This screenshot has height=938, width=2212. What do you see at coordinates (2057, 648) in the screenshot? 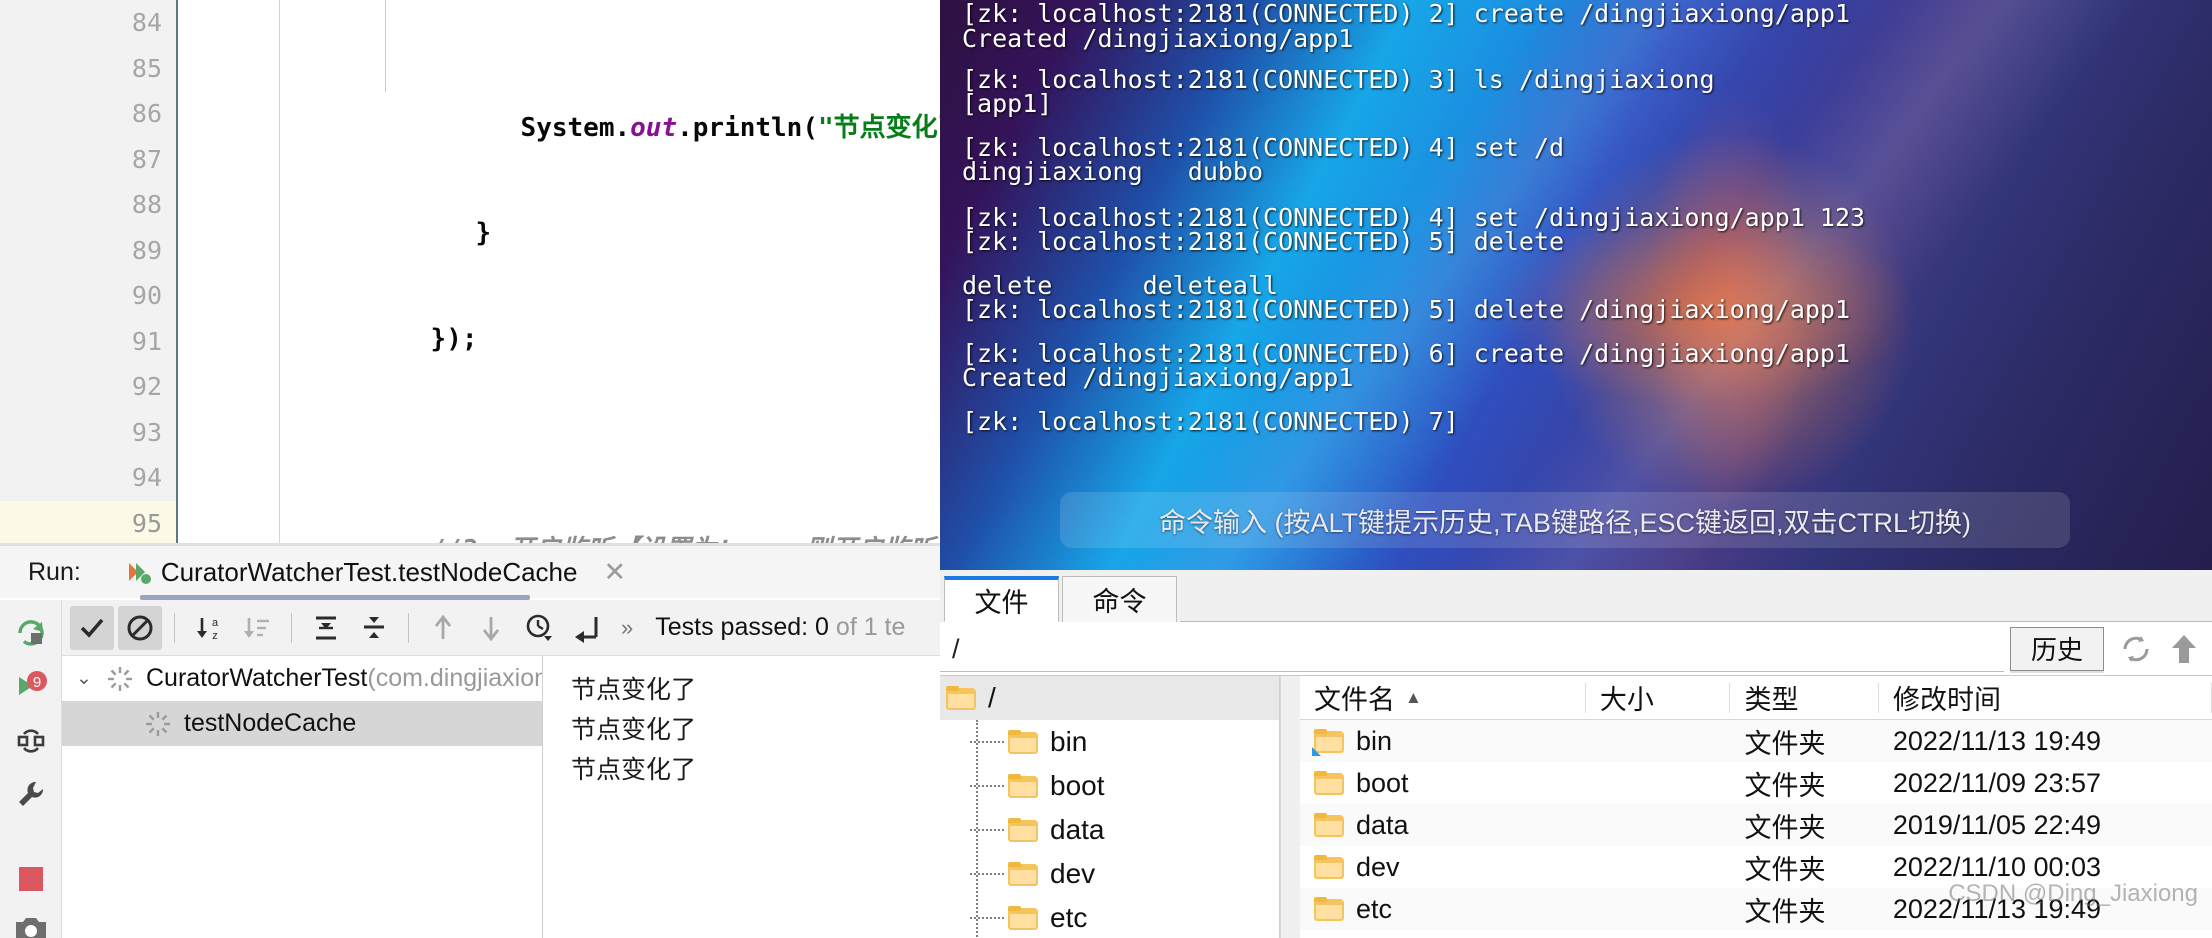
I see `history-button: 历史` at bounding box center [2057, 648].